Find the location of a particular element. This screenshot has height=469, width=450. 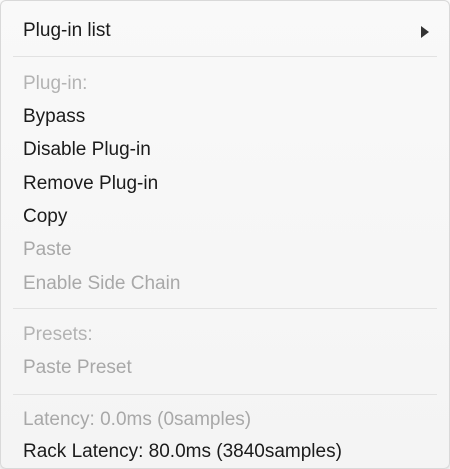

chevron-right-icon is located at coordinates (425, 31).